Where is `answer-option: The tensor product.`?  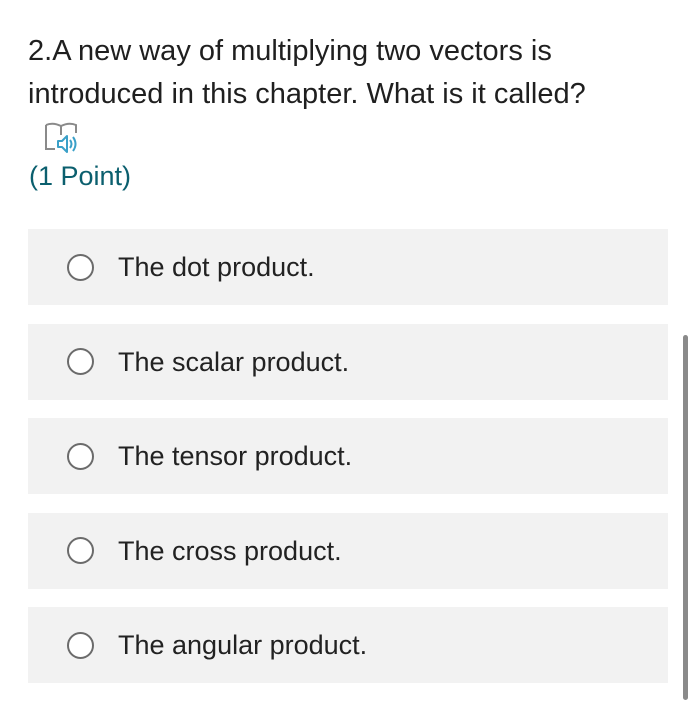
answer-option: The tensor product. is located at coordinates (348, 456).